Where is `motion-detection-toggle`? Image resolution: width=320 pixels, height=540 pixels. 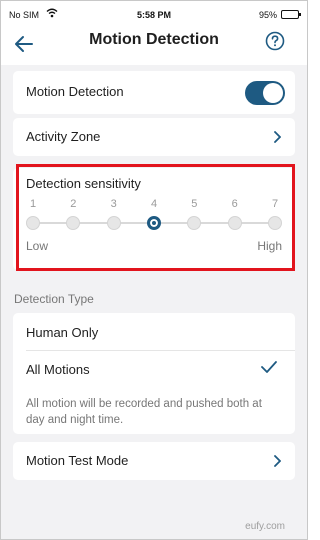 motion-detection-toggle is located at coordinates (265, 93).